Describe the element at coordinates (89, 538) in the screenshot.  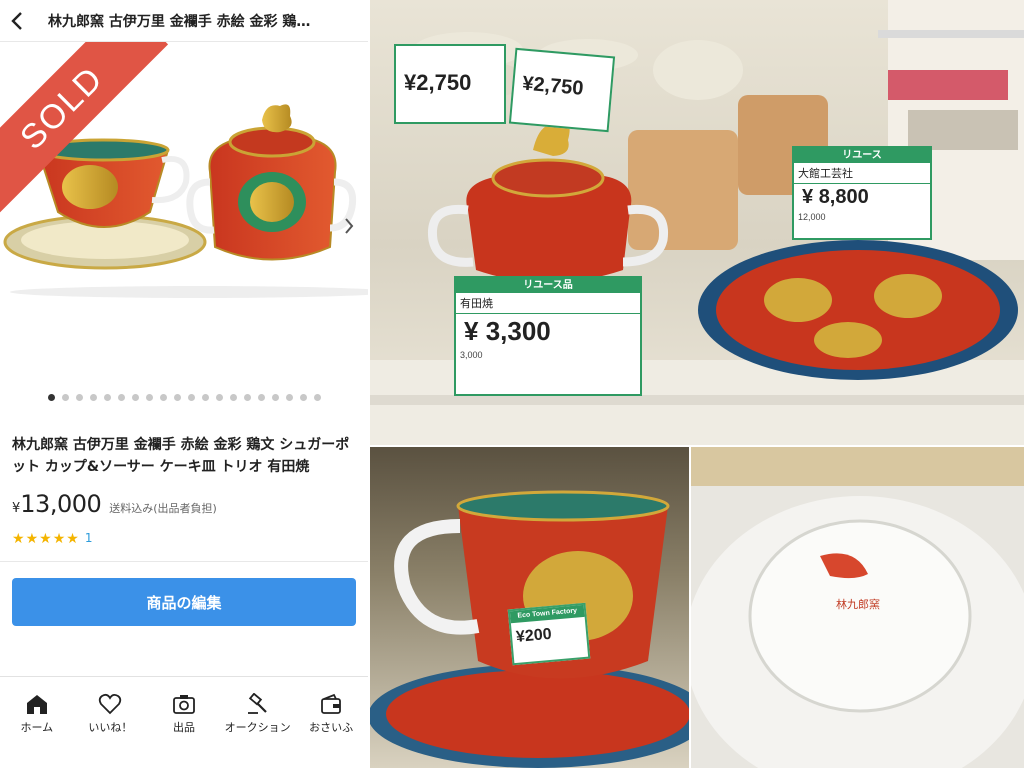
I see `rating-count: 1` at that location.